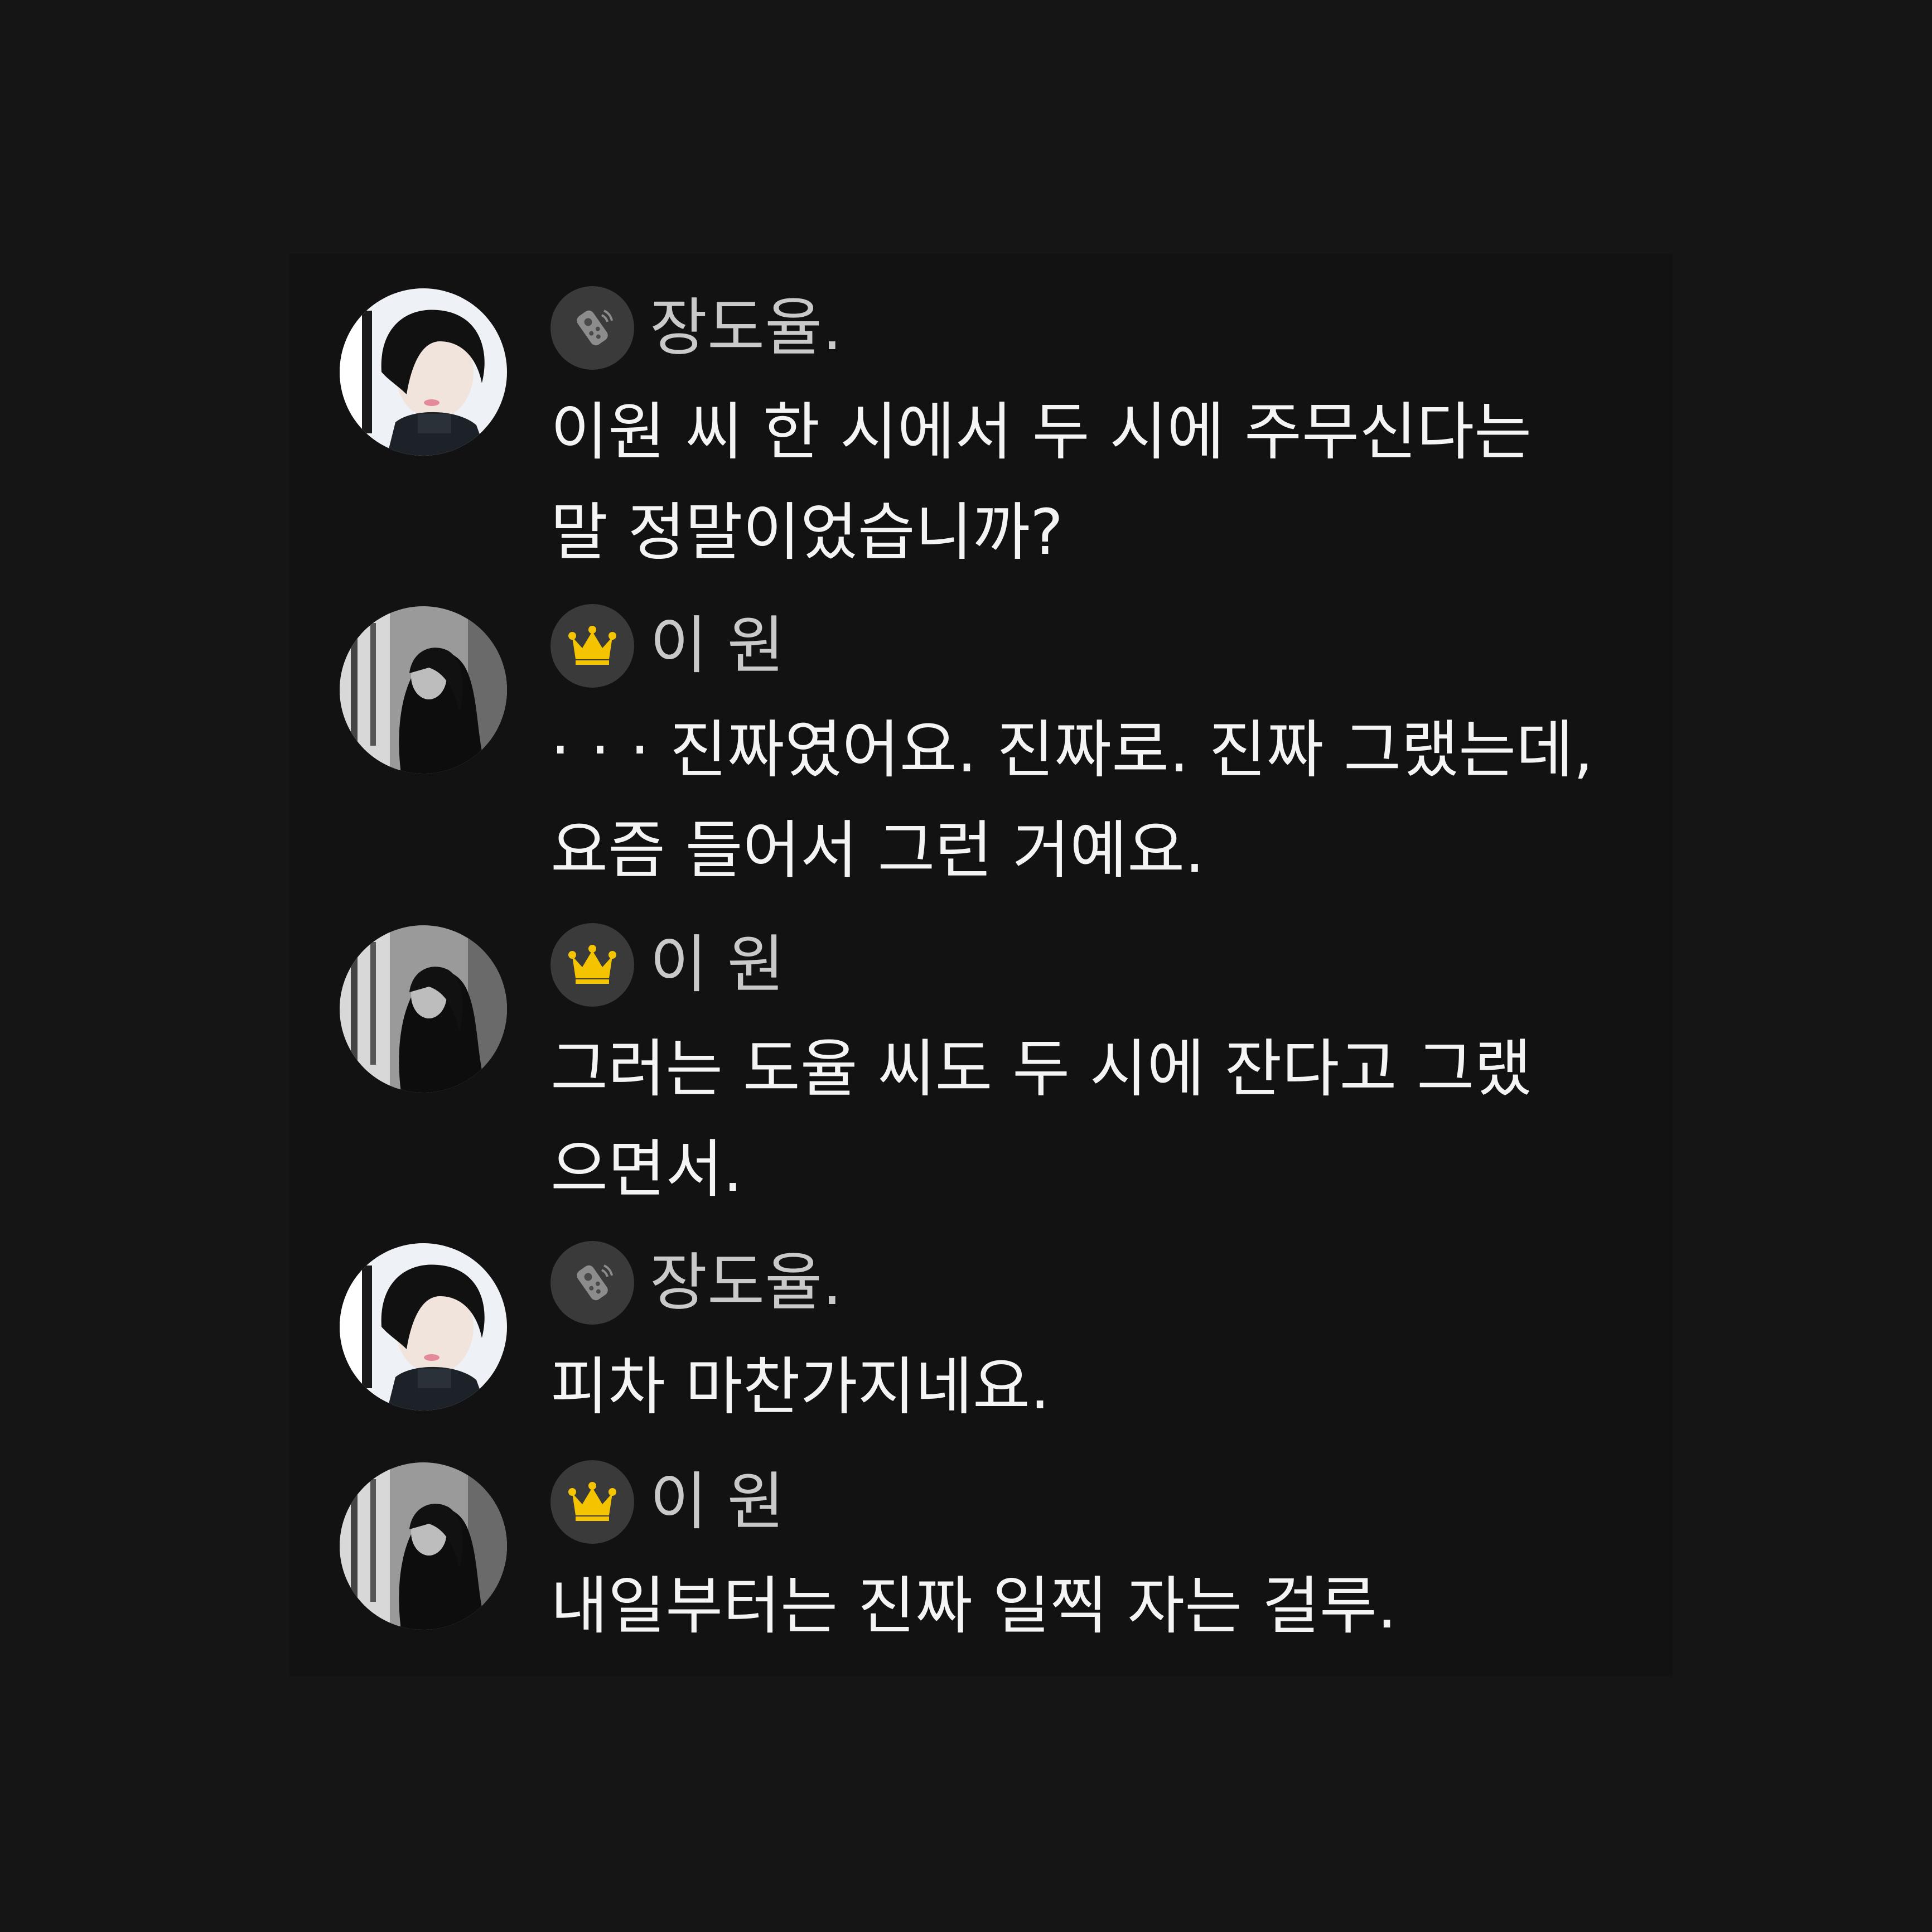 This screenshot has width=1932, height=1932. I want to click on message-line: 이원 씨 한 시에서 두 시에 주무신다는, so click(1041, 432).